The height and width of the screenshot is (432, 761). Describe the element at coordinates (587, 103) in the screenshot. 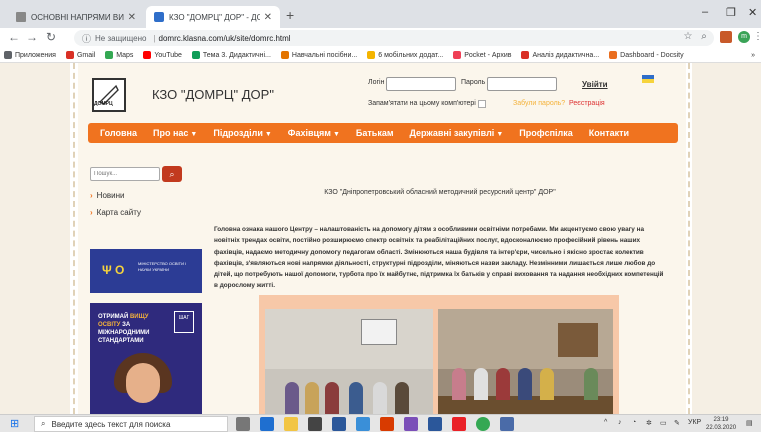

I see `register-link: Реєстрація` at that location.